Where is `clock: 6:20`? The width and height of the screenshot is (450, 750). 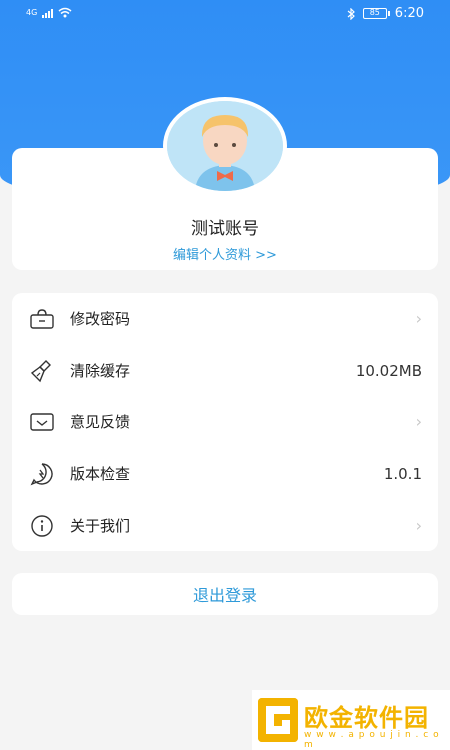
clock: 6:20 is located at coordinates (409, 13).